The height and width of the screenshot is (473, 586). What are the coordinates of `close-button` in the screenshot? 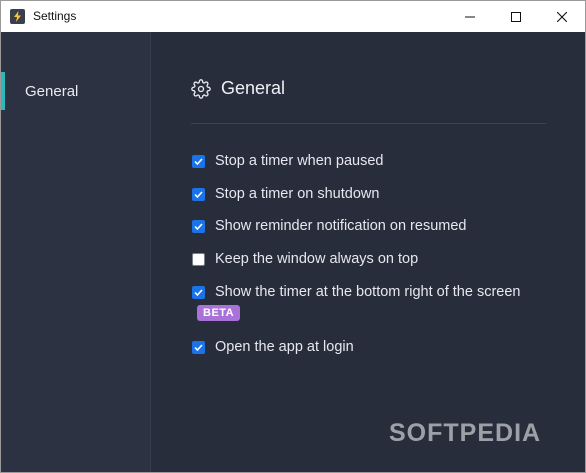 It's located at (562, 16).